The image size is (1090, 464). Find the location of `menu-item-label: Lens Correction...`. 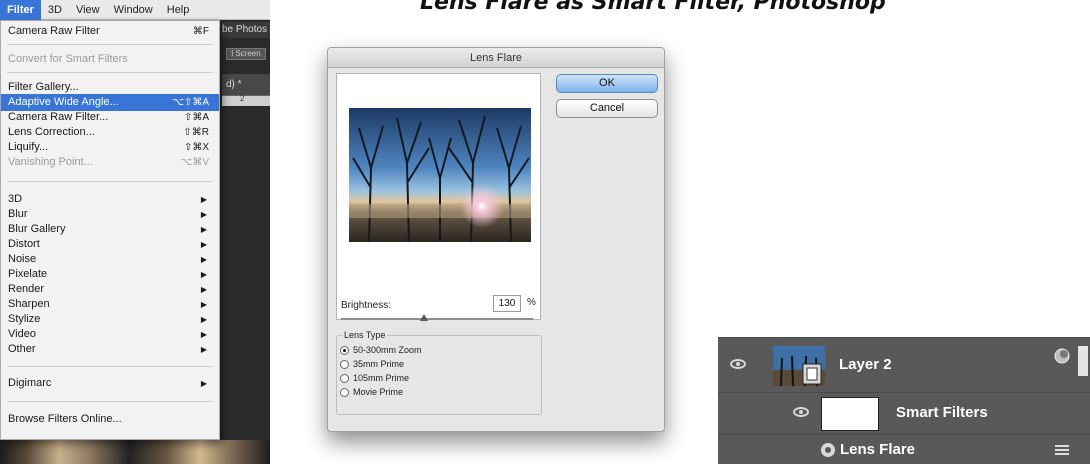

menu-item-label: Lens Correction... is located at coordinates (51, 132).